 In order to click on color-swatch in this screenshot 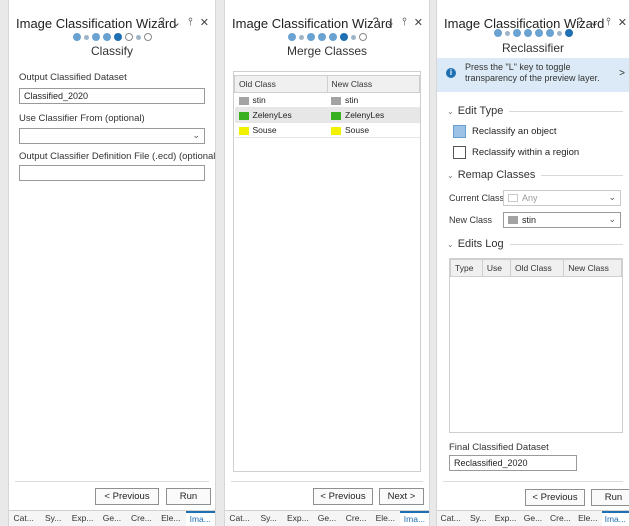, I will do `click(336, 130)`.